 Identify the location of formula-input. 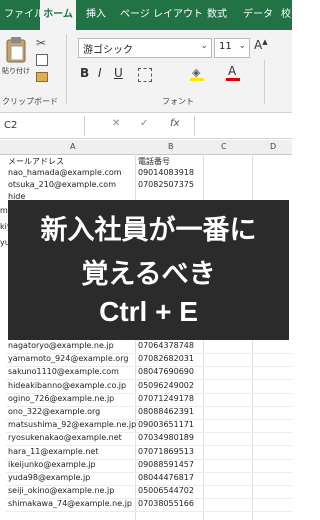
(243, 126).